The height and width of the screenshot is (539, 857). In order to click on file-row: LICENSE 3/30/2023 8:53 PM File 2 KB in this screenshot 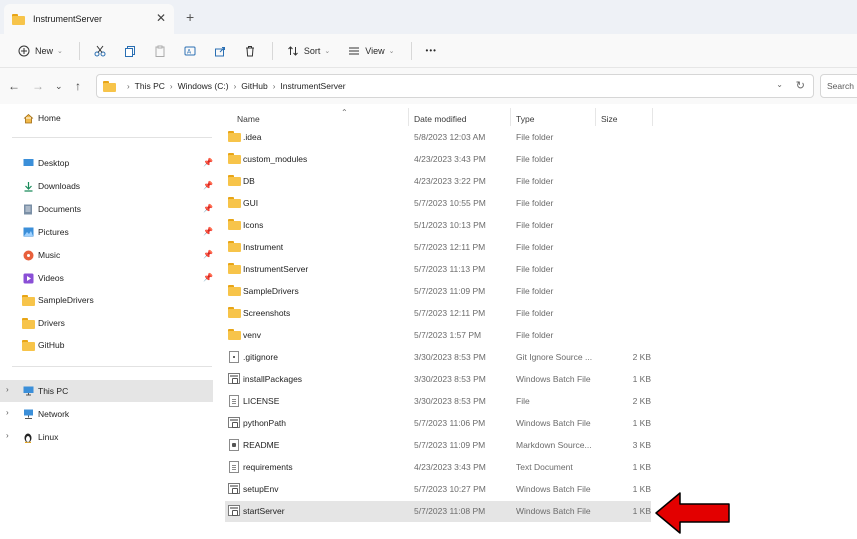, I will do `click(438, 401)`.